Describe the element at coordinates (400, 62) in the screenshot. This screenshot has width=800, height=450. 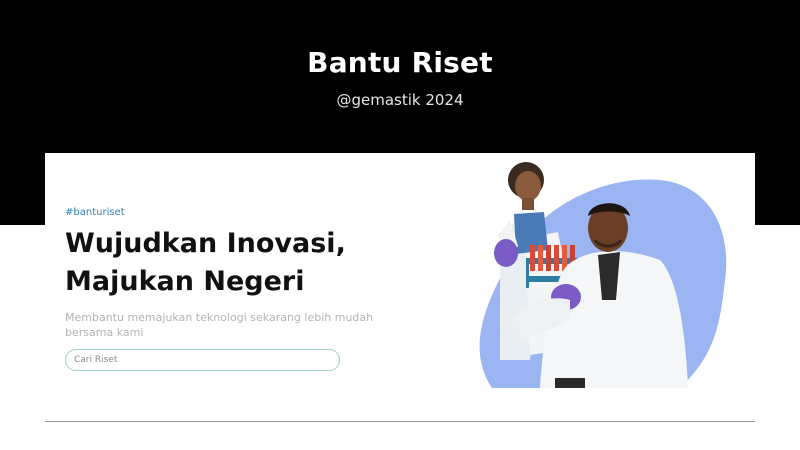
I see `app-title: Bantu Riset` at that location.